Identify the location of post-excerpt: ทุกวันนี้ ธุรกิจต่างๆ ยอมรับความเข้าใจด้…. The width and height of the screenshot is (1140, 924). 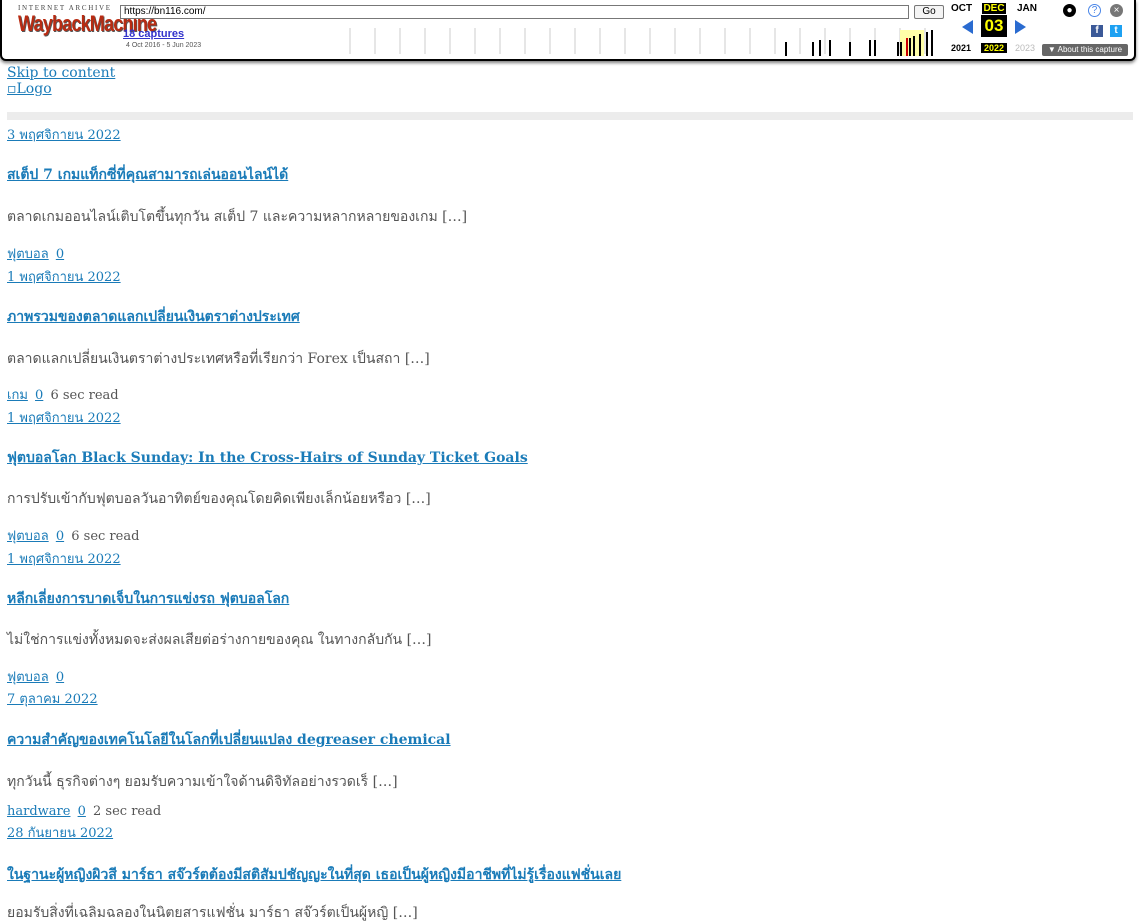
(202, 782).